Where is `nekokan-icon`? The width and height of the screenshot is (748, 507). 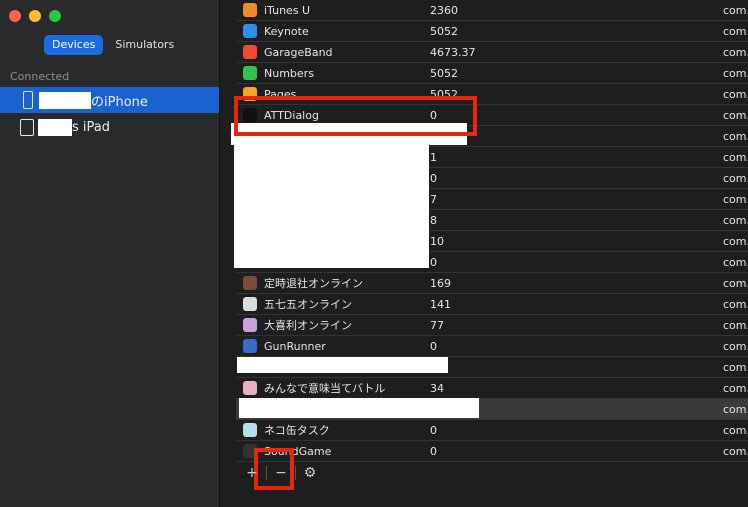
nekokan-icon is located at coordinates (250, 430).